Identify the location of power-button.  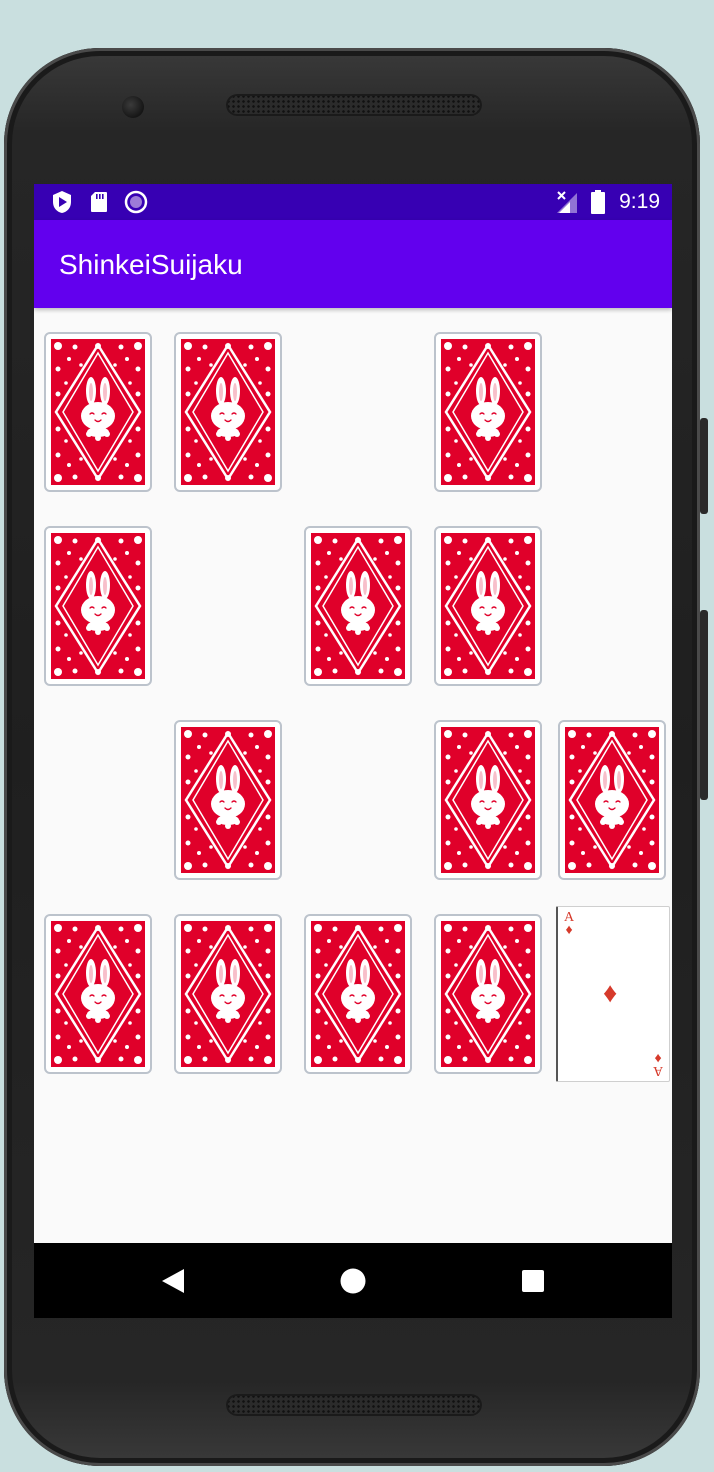
(704, 466).